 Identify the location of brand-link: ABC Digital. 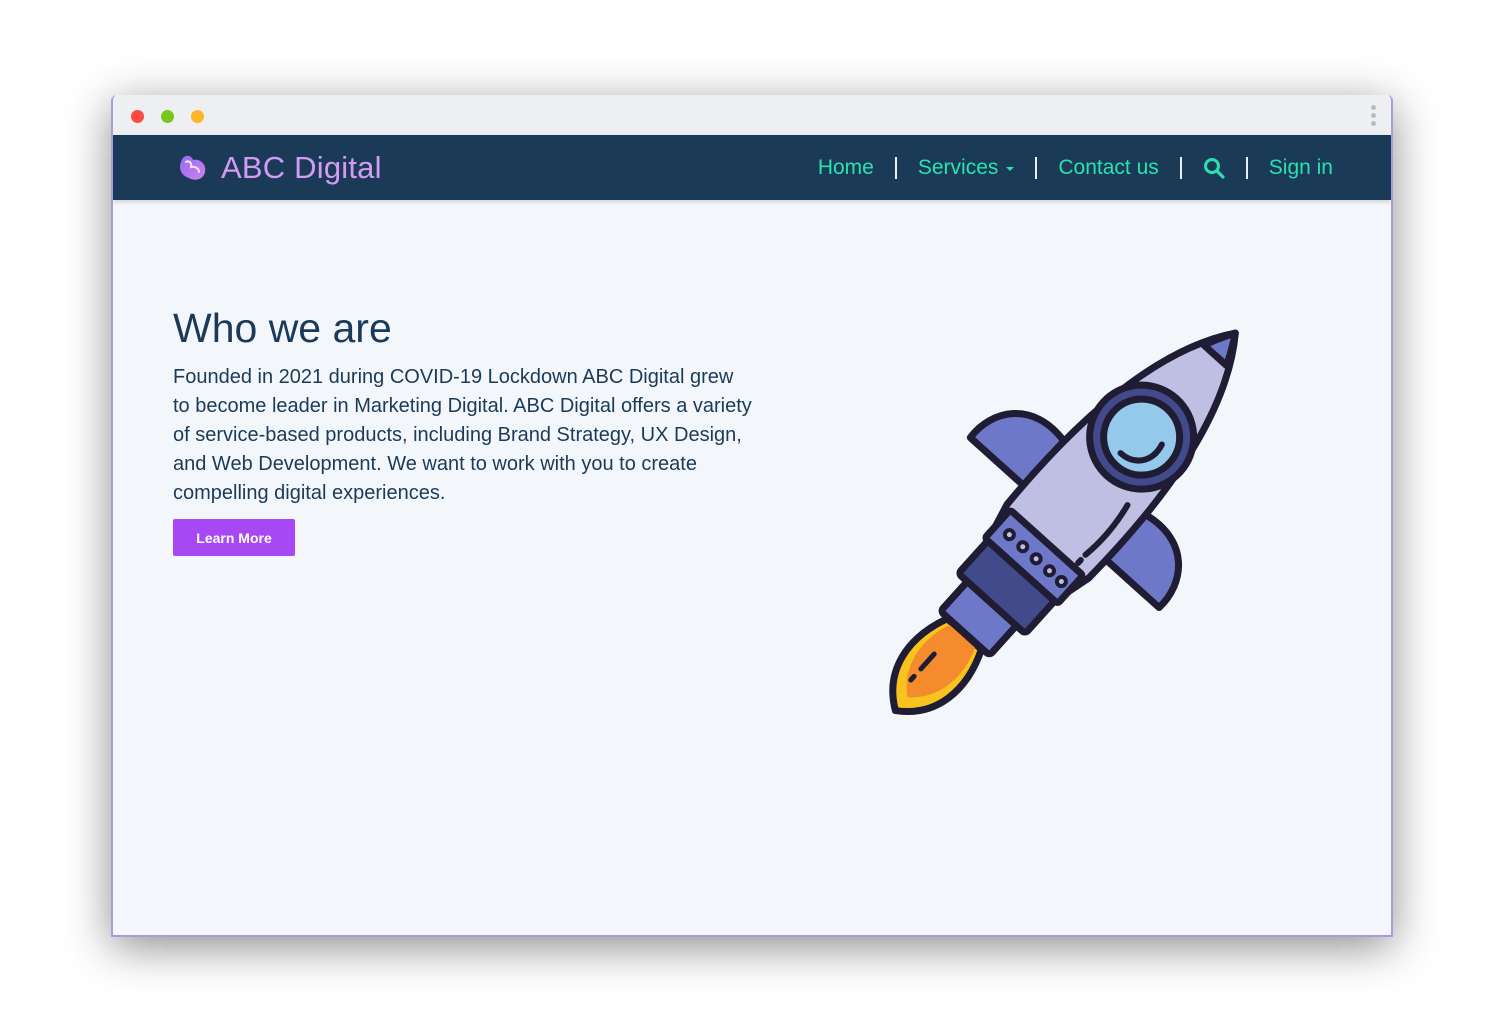
(279, 167).